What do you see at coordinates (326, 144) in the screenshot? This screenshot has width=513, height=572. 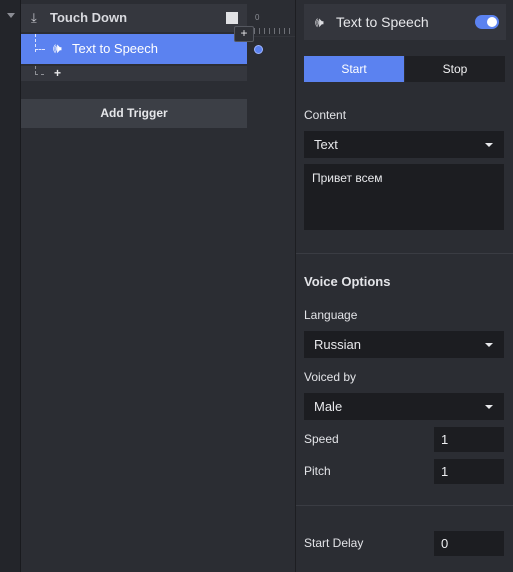 I see `content-type-value: Text` at bounding box center [326, 144].